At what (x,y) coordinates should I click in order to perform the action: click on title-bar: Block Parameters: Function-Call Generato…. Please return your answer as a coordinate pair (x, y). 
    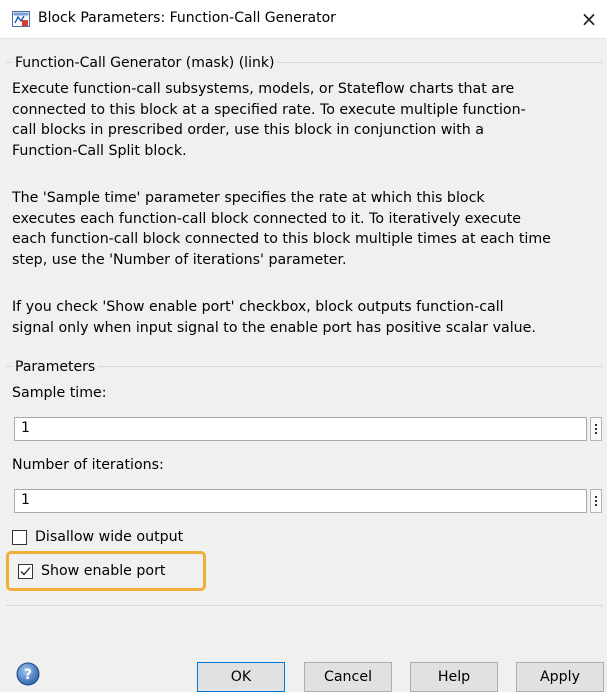
    Looking at the image, I should click on (303, 19).